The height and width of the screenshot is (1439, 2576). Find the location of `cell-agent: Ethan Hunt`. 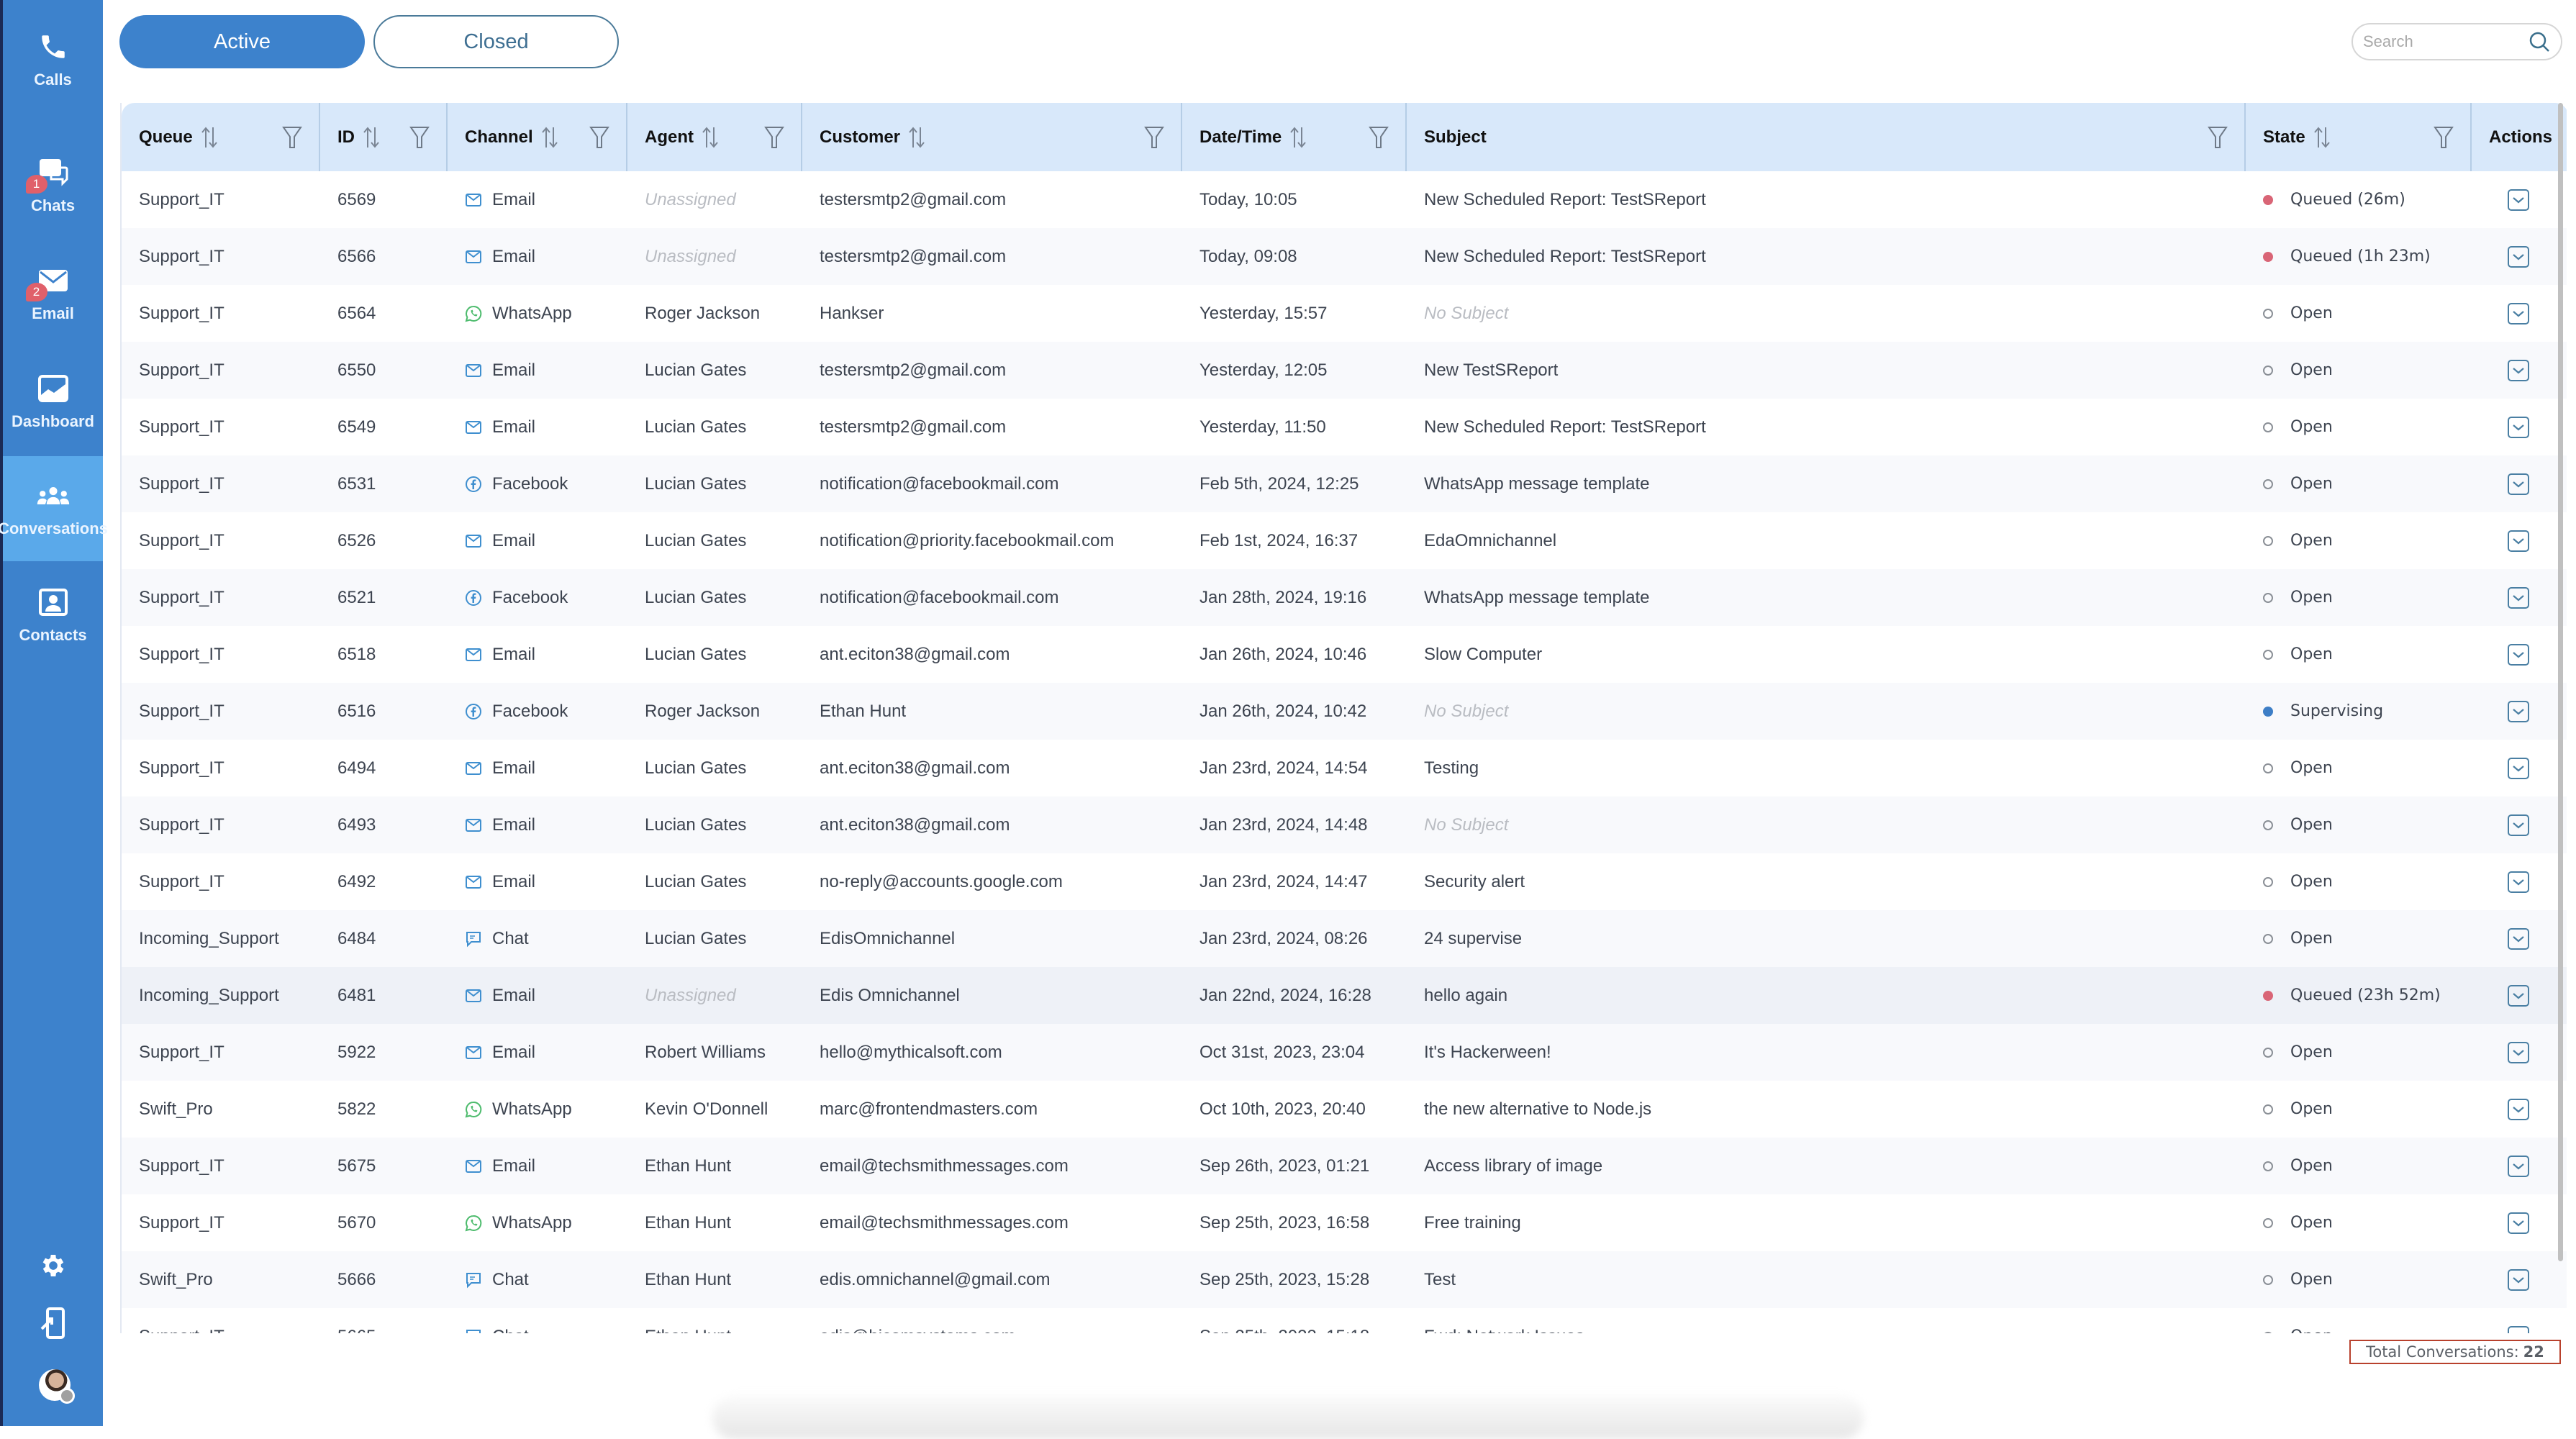

cell-agent: Ethan Hunt is located at coordinates (714, 1321).